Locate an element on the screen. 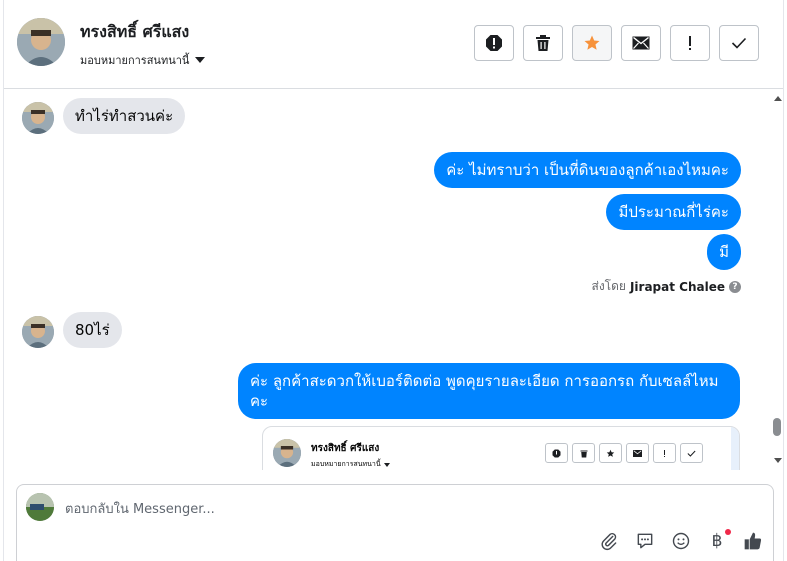  reply-composer: ฿ is located at coordinates (395, 522).